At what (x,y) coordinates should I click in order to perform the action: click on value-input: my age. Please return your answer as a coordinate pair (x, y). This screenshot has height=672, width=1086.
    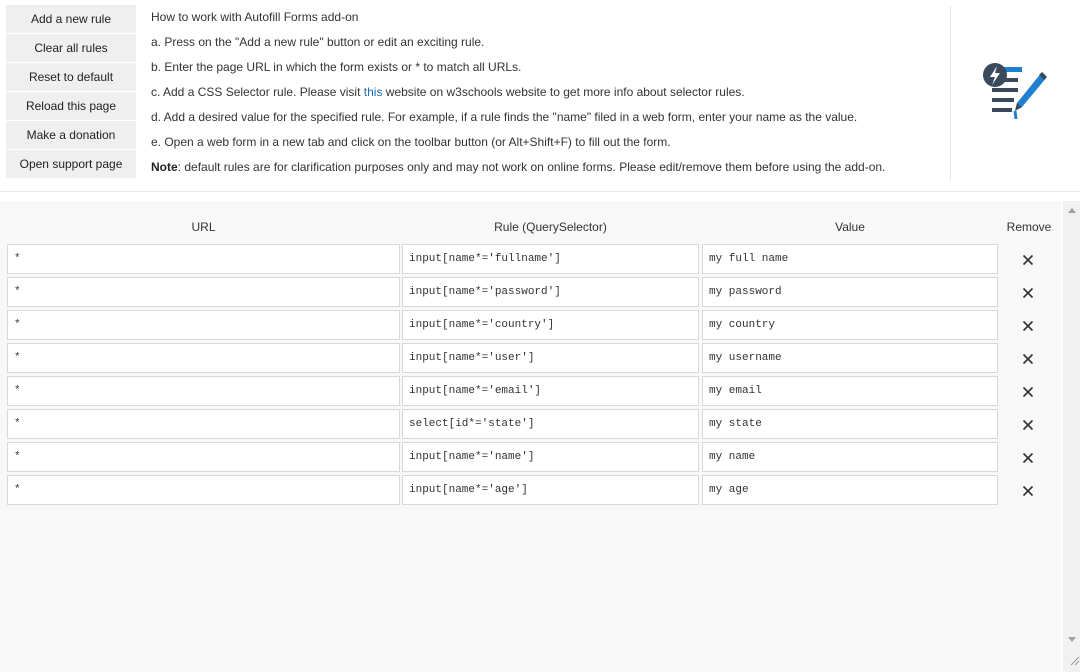
    Looking at the image, I should click on (850, 490).